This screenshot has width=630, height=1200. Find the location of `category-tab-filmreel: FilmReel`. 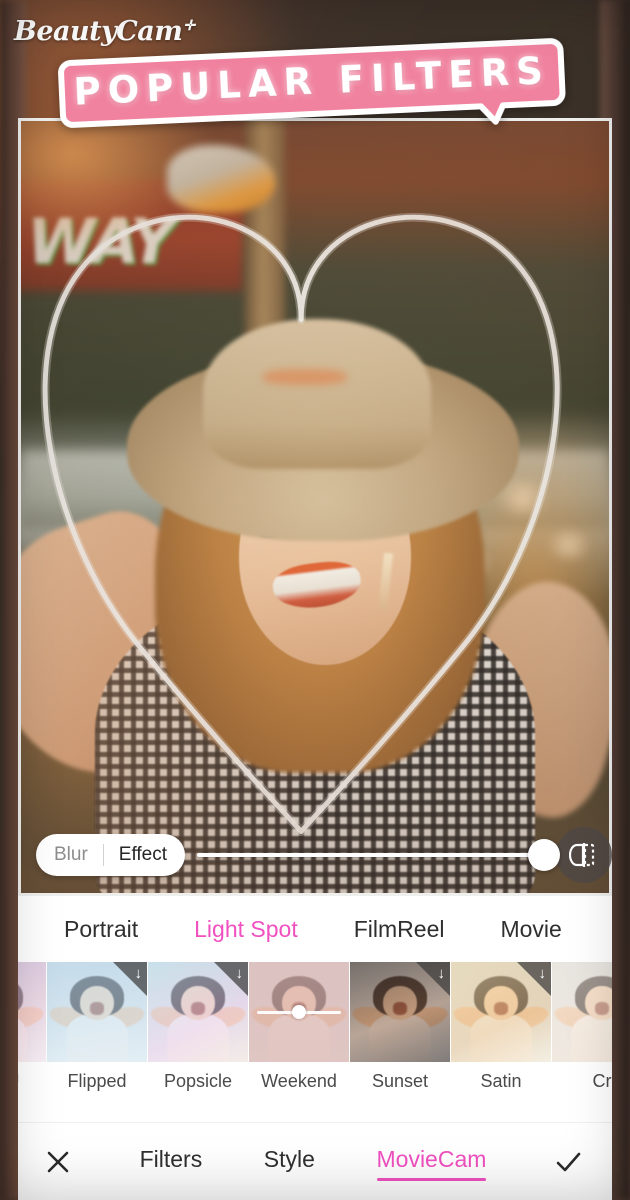

category-tab-filmreel: FilmReel is located at coordinates (399, 929).